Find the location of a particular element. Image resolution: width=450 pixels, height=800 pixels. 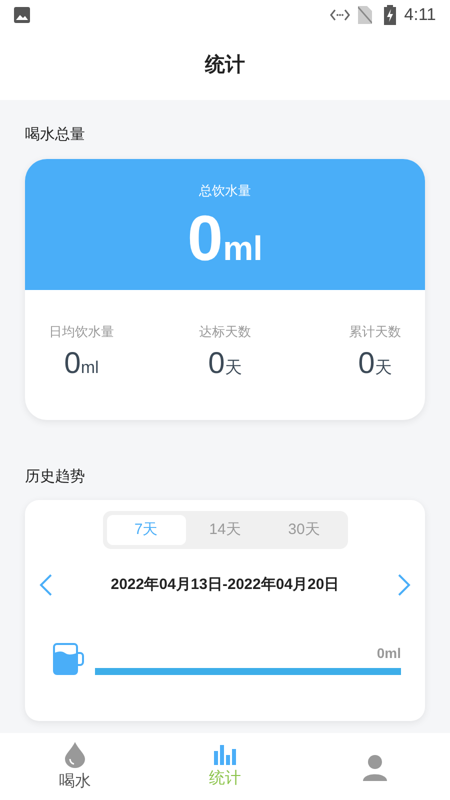

previous-icon is located at coordinates (46, 585).